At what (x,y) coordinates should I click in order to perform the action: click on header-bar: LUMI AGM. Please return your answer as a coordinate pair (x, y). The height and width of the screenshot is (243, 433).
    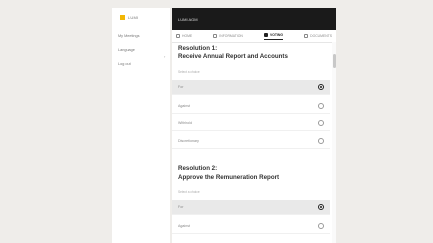
    Looking at the image, I should click on (254, 19).